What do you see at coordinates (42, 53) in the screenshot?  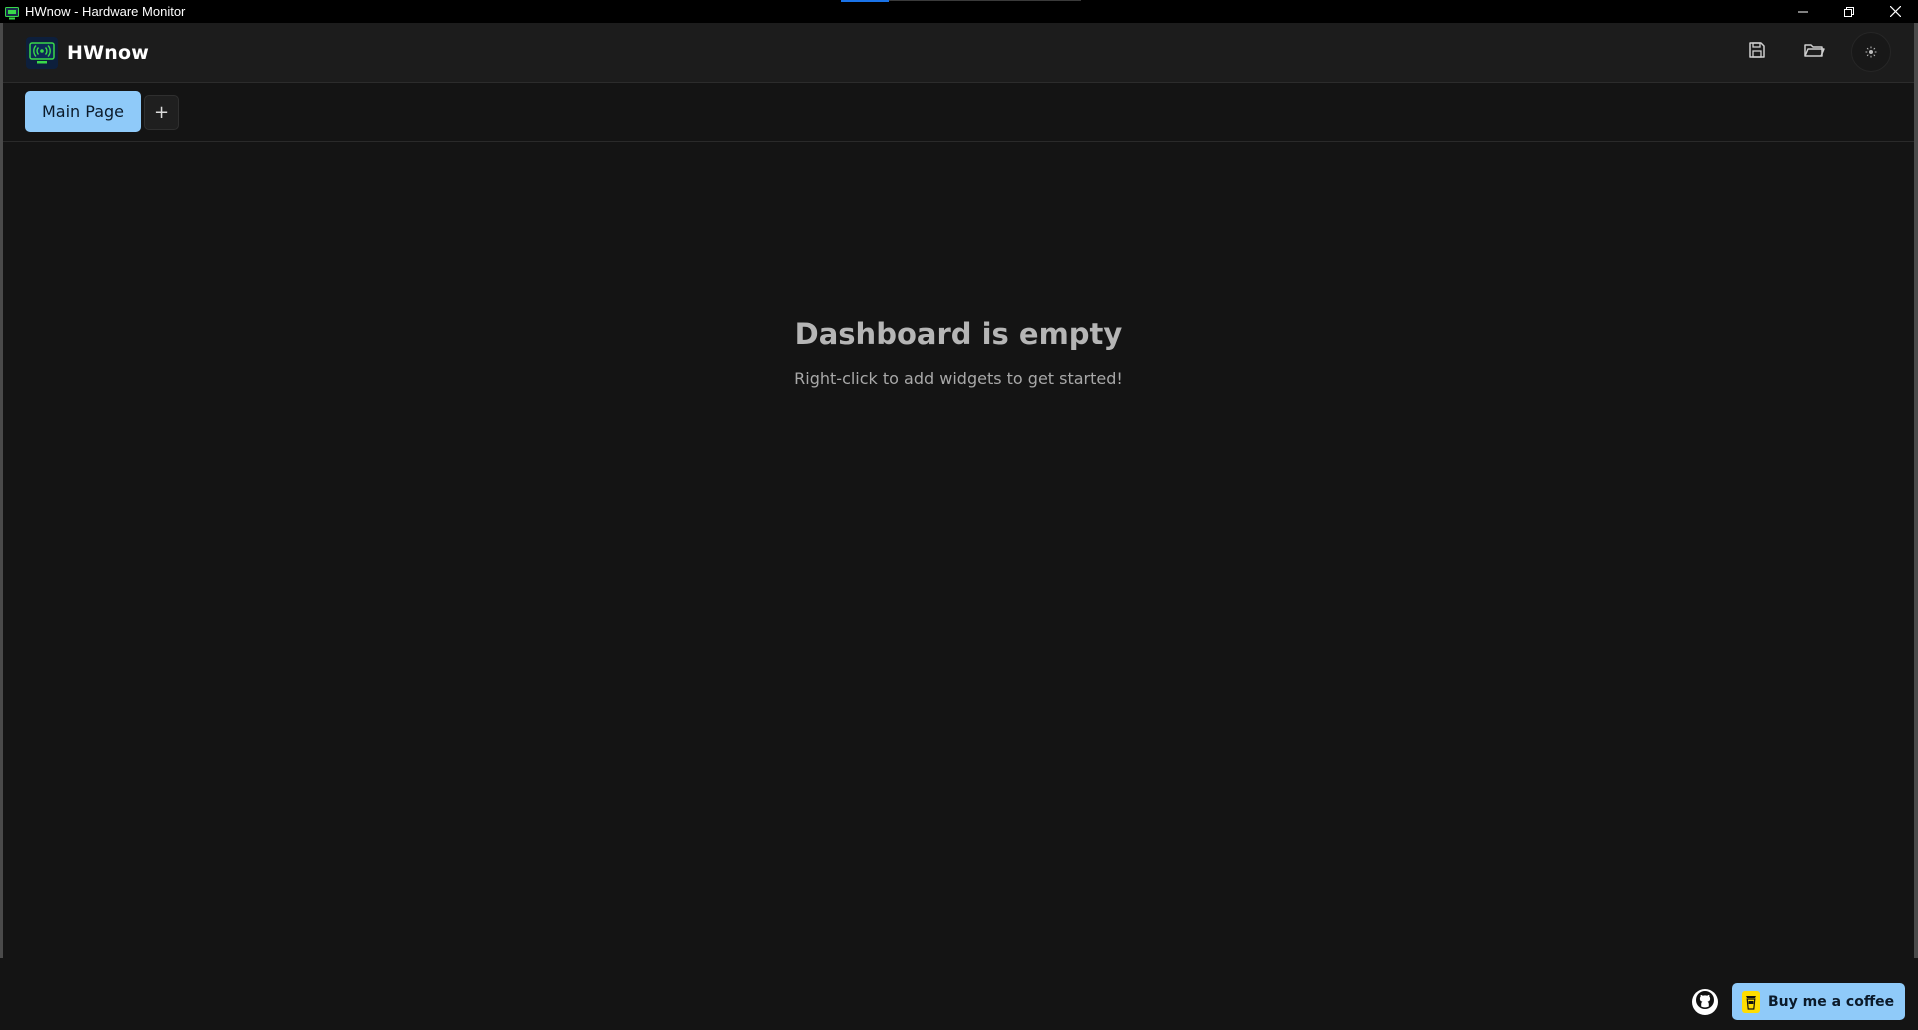 I see `monitor-signal-icon` at bounding box center [42, 53].